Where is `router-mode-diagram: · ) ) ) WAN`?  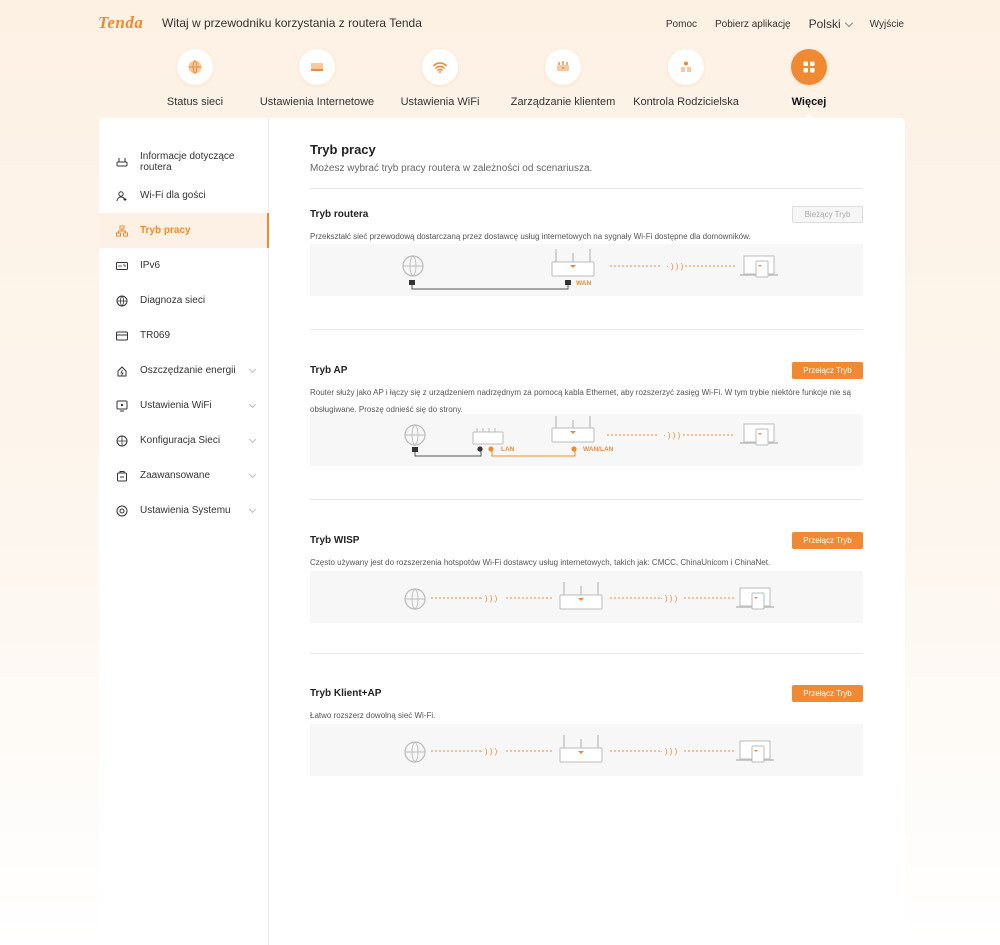
router-mode-diagram: · ) ) ) WAN is located at coordinates (586, 270).